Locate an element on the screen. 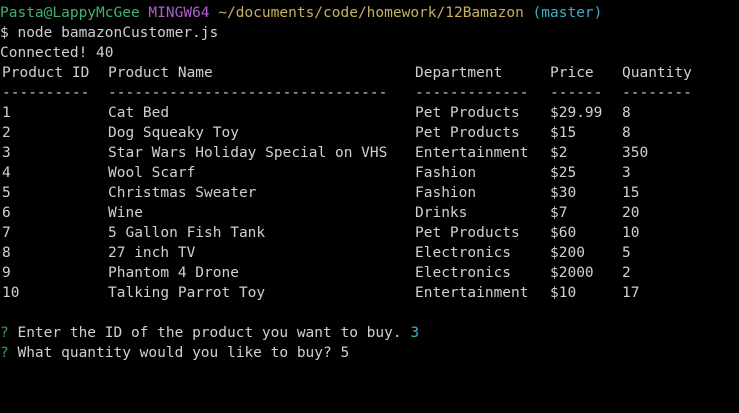  table-row: 5 Christmas Sweater Fashion $30 15 is located at coordinates (369, 193).